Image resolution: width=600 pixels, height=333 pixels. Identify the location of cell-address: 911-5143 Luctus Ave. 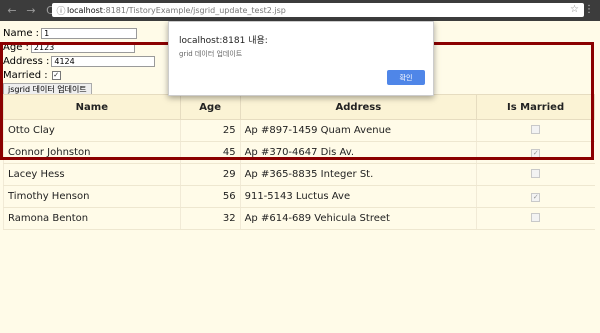
(358, 196).